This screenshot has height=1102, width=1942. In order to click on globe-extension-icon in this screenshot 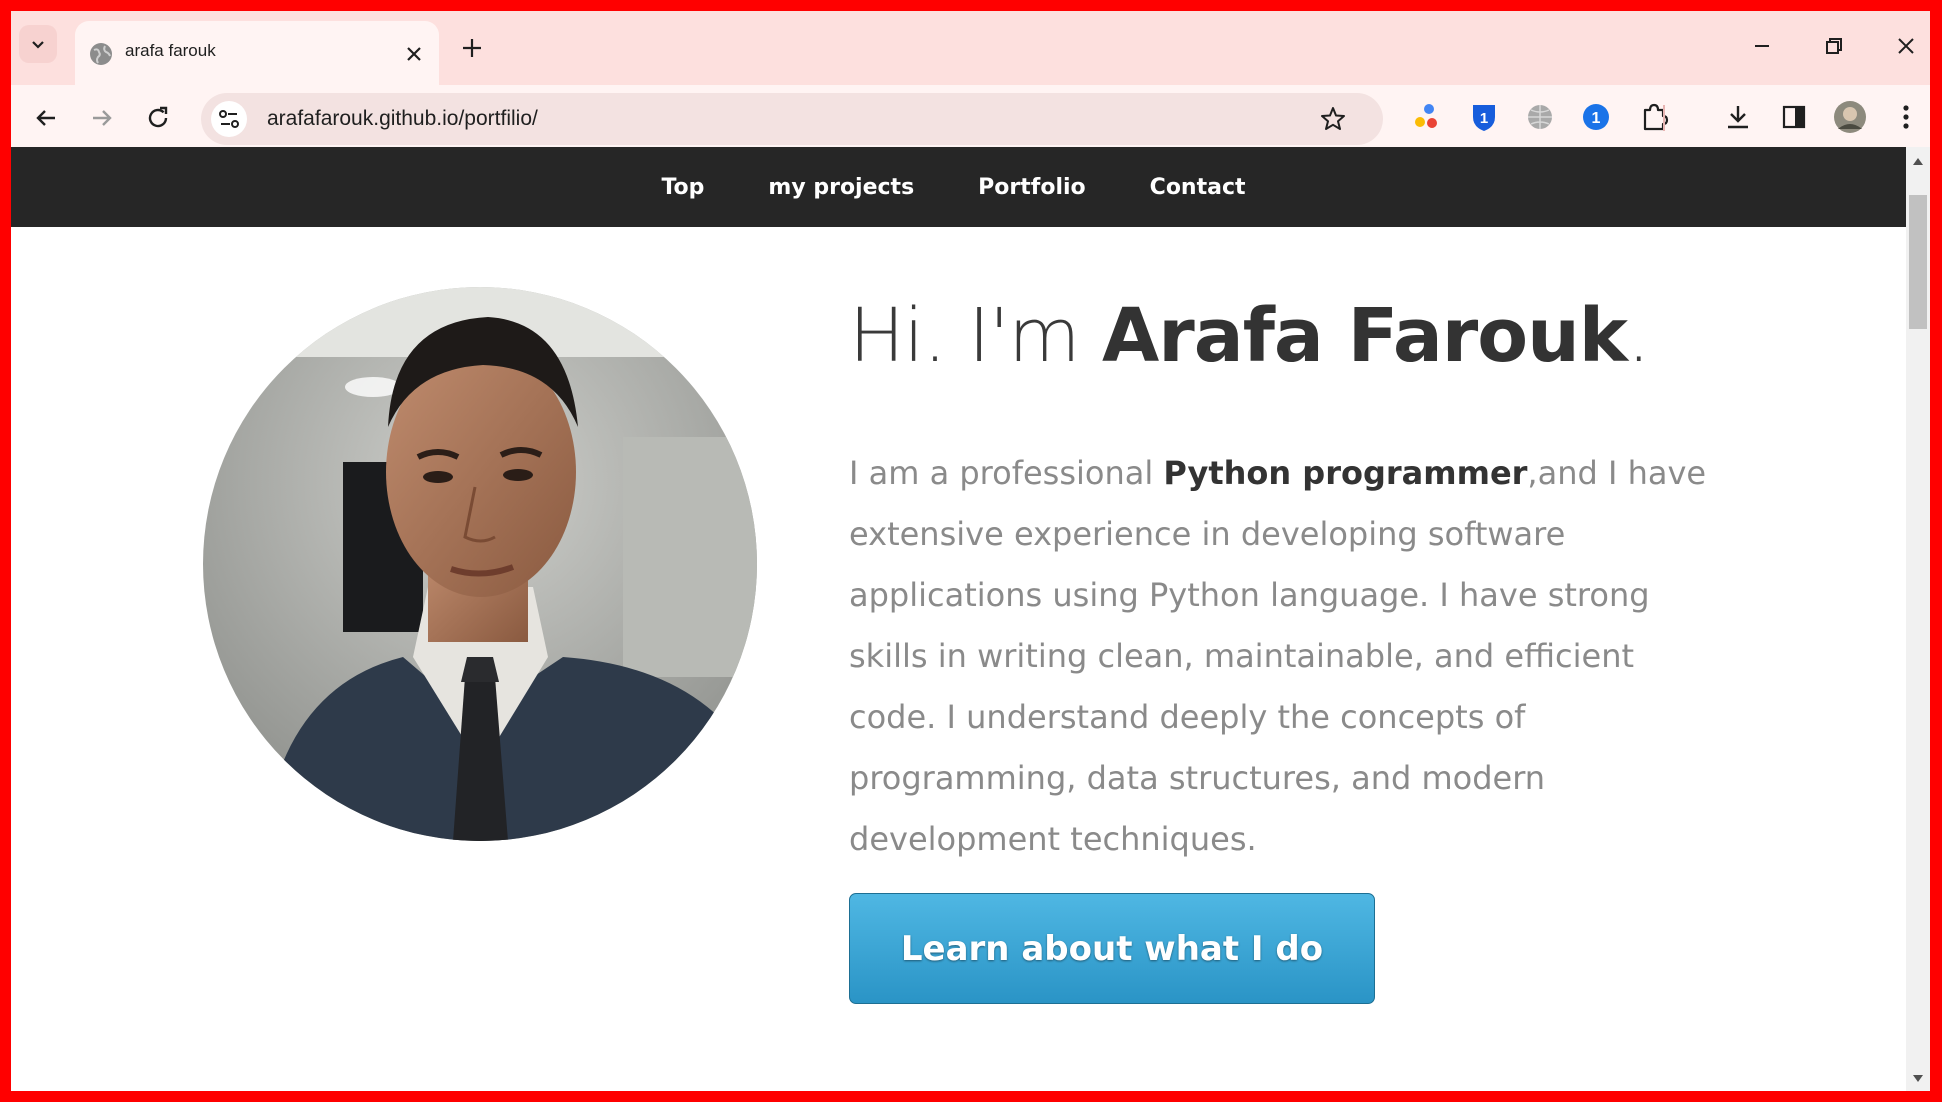, I will do `click(1540, 117)`.